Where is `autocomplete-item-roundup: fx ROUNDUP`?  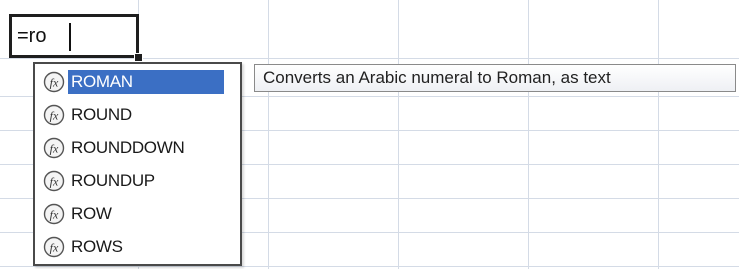 autocomplete-item-roundup: fx ROUNDUP is located at coordinates (138, 180).